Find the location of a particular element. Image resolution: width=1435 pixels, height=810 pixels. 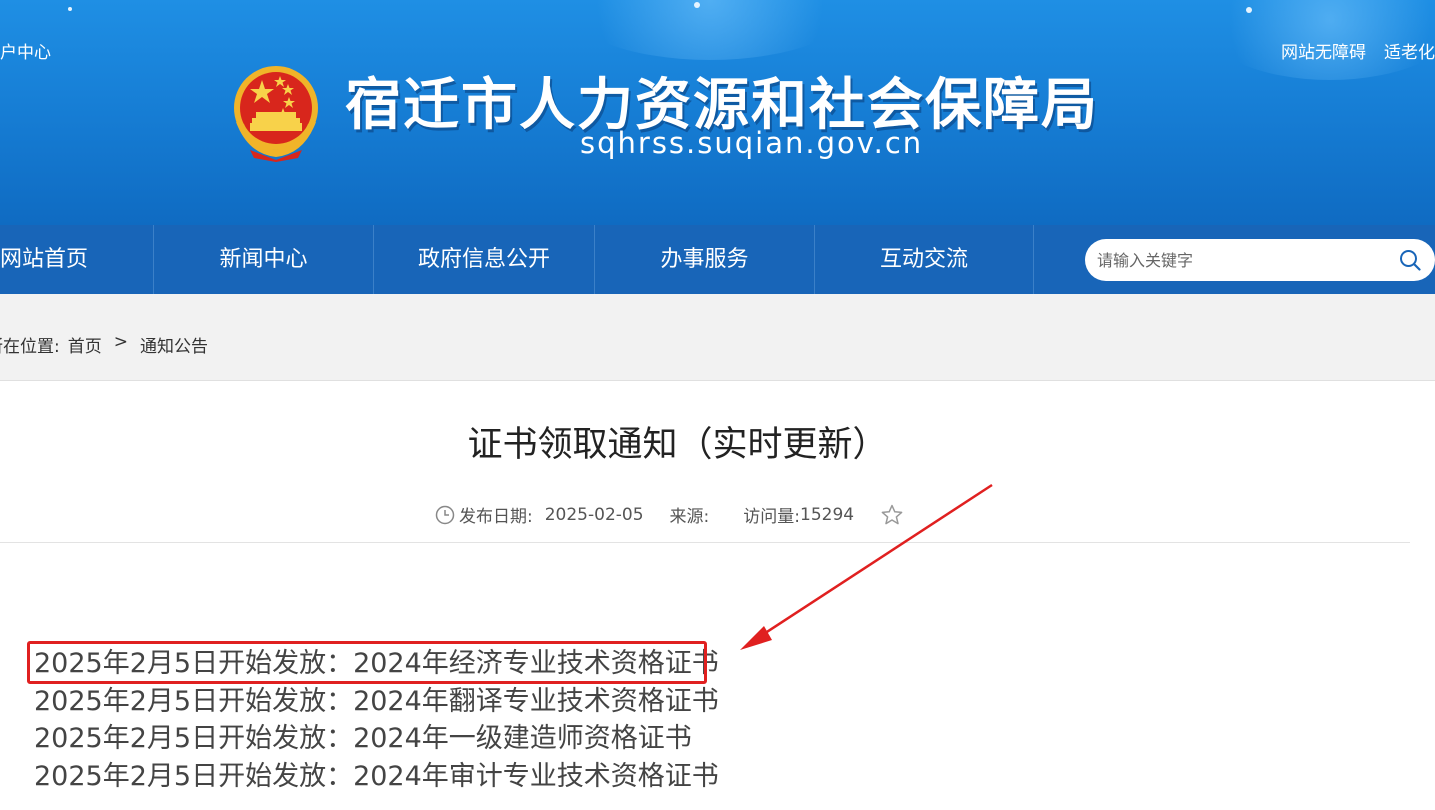

notice-item: 2025年2月5日开始发放：2024年审计专业技术资格证书 is located at coordinates (376, 776).